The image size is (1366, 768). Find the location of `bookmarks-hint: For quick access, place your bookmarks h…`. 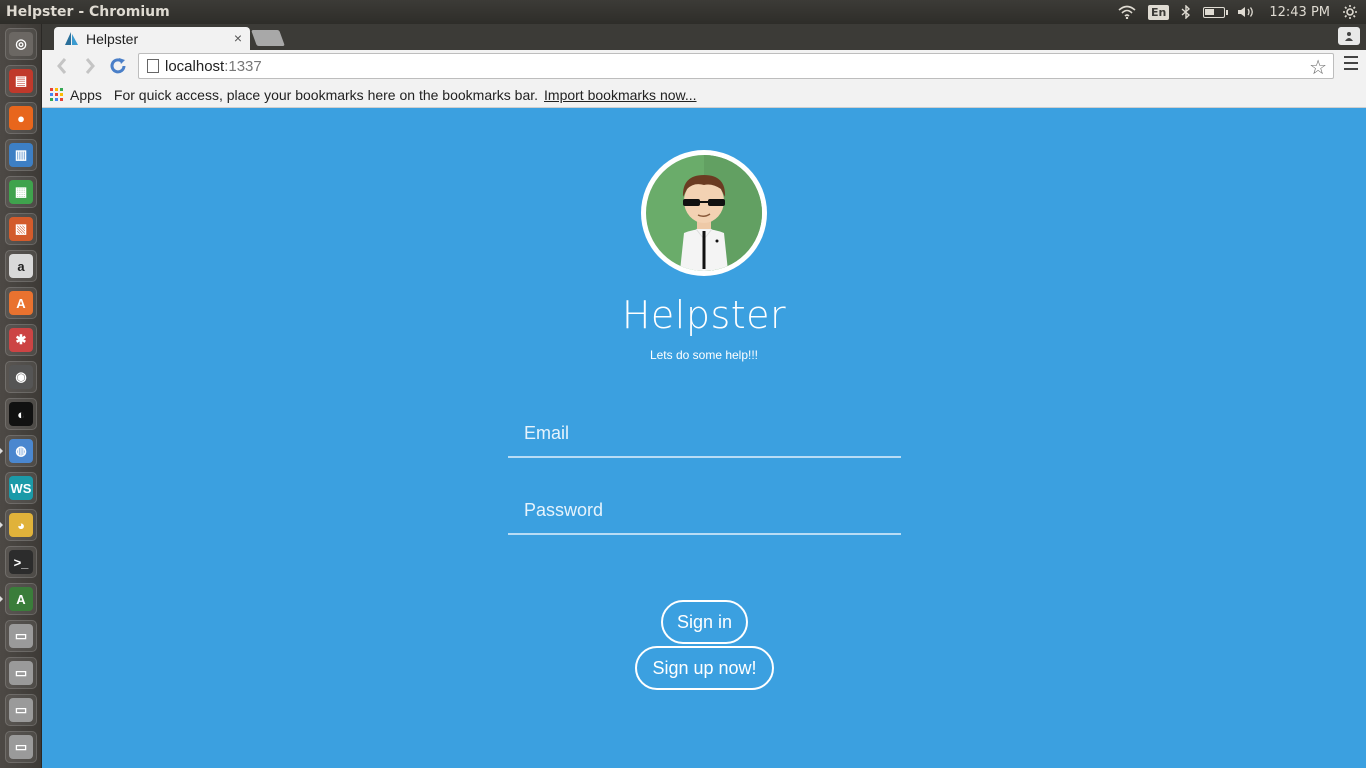

bookmarks-hint: For quick access, place your bookmarks h… is located at coordinates (326, 94).